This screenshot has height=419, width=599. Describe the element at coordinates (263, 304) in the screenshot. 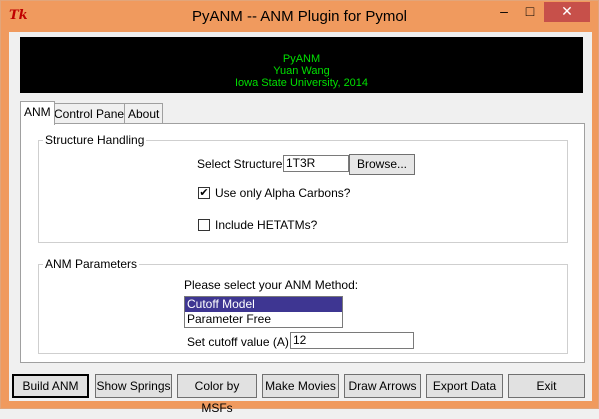

I see `method-option-cutoff: Cutoff Model` at that location.